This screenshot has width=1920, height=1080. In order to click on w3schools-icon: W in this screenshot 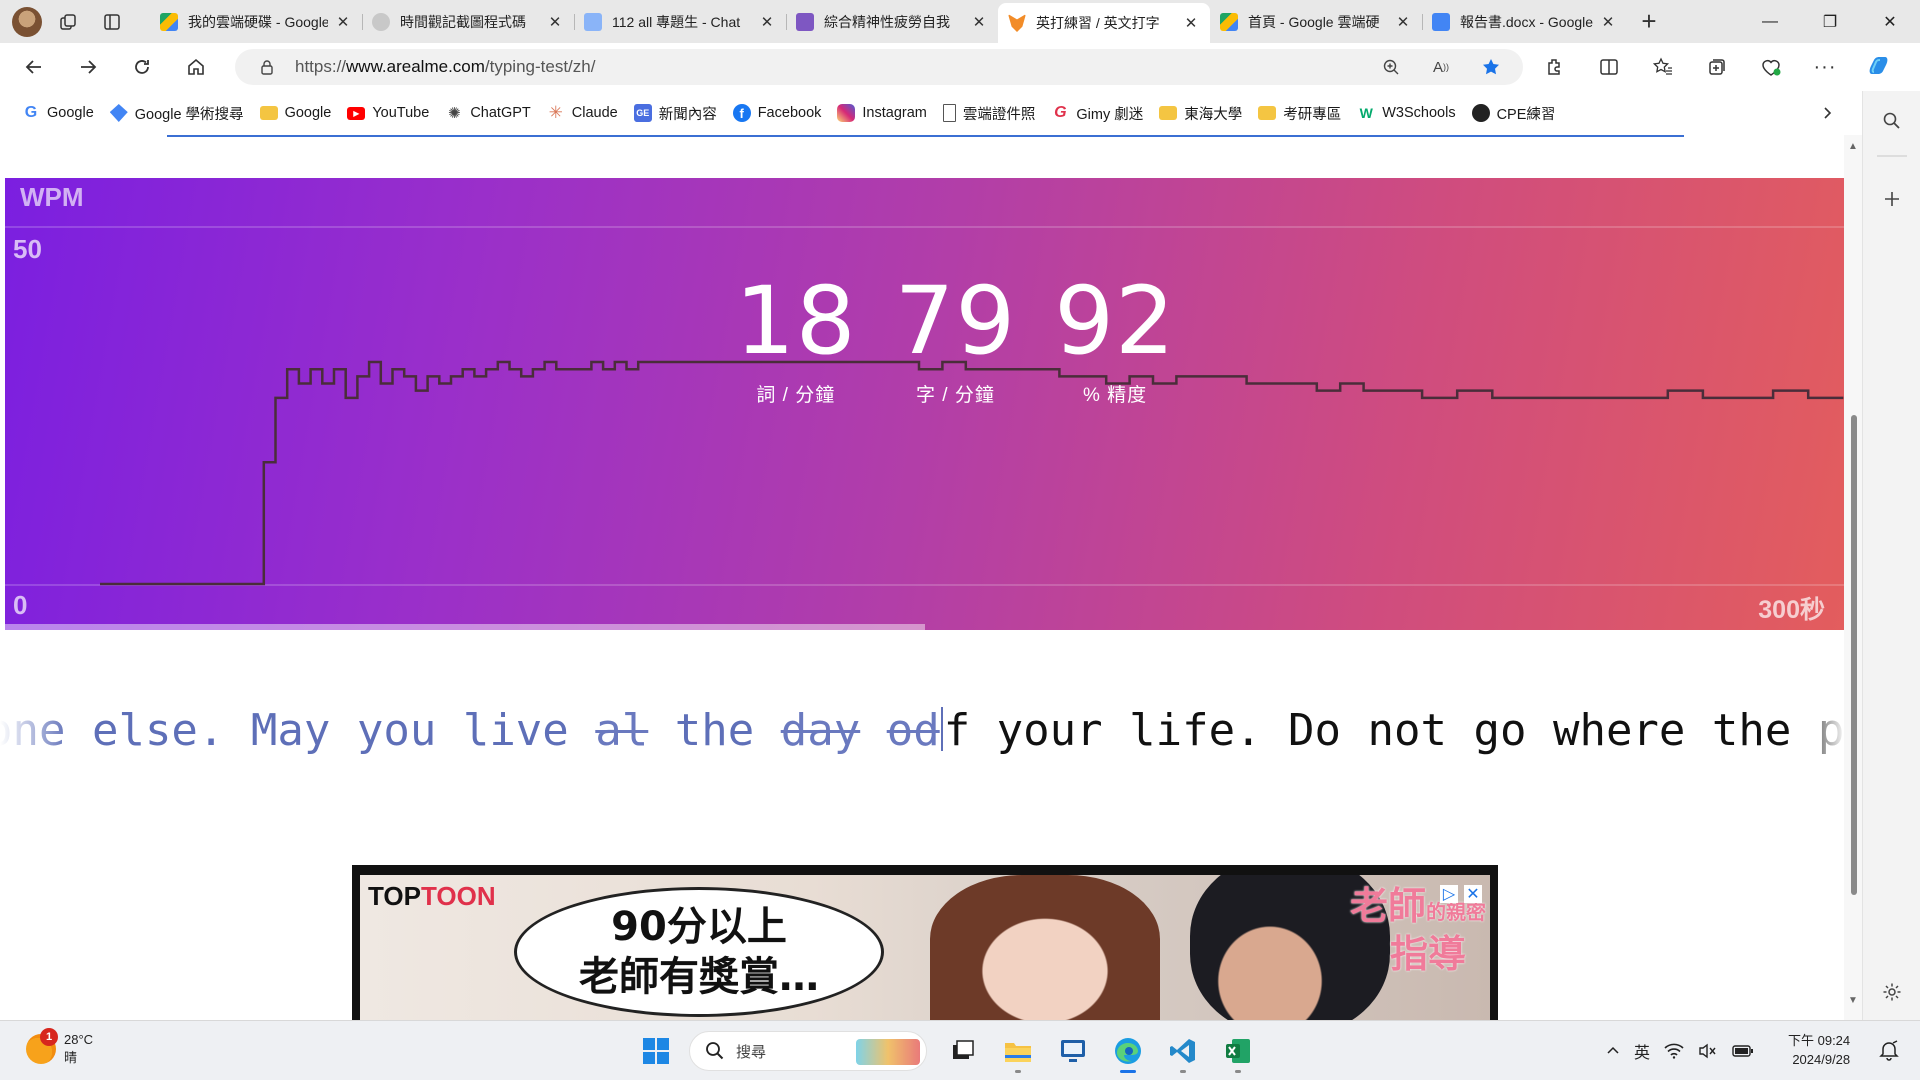, I will do `click(1366, 113)`.